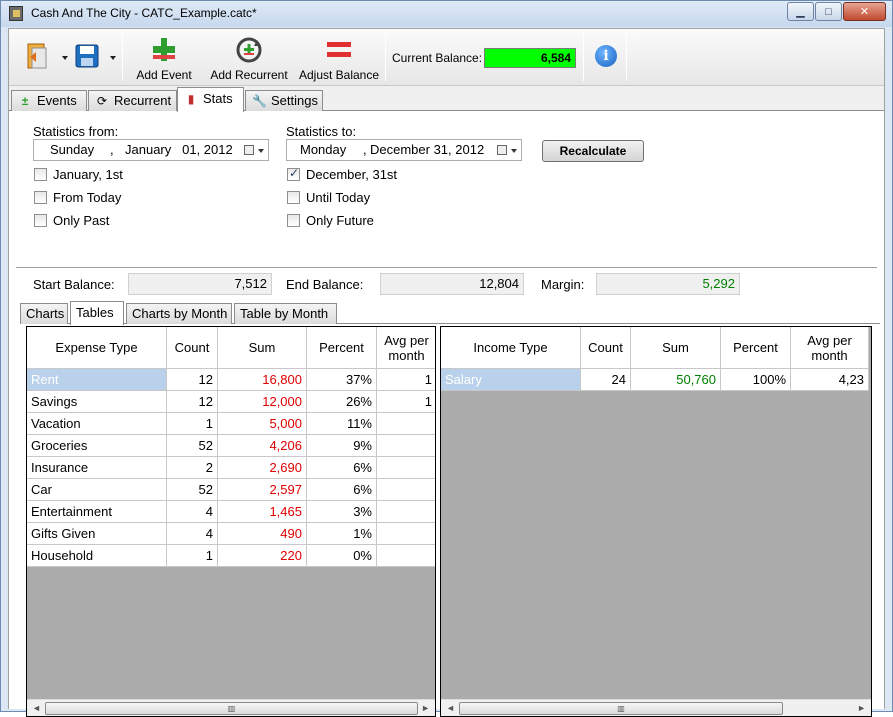  Describe the element at coordinates (756, 380) in the screenshot. I see `table-cell: 100%` at that location.